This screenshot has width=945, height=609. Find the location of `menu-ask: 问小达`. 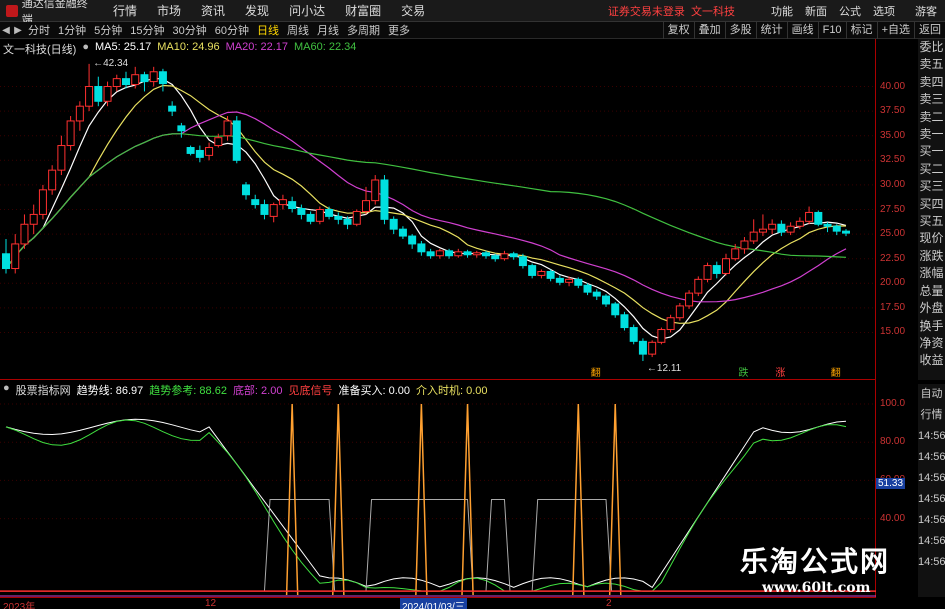

menu-ask: 问小达 is located at coordinates (307, 10).